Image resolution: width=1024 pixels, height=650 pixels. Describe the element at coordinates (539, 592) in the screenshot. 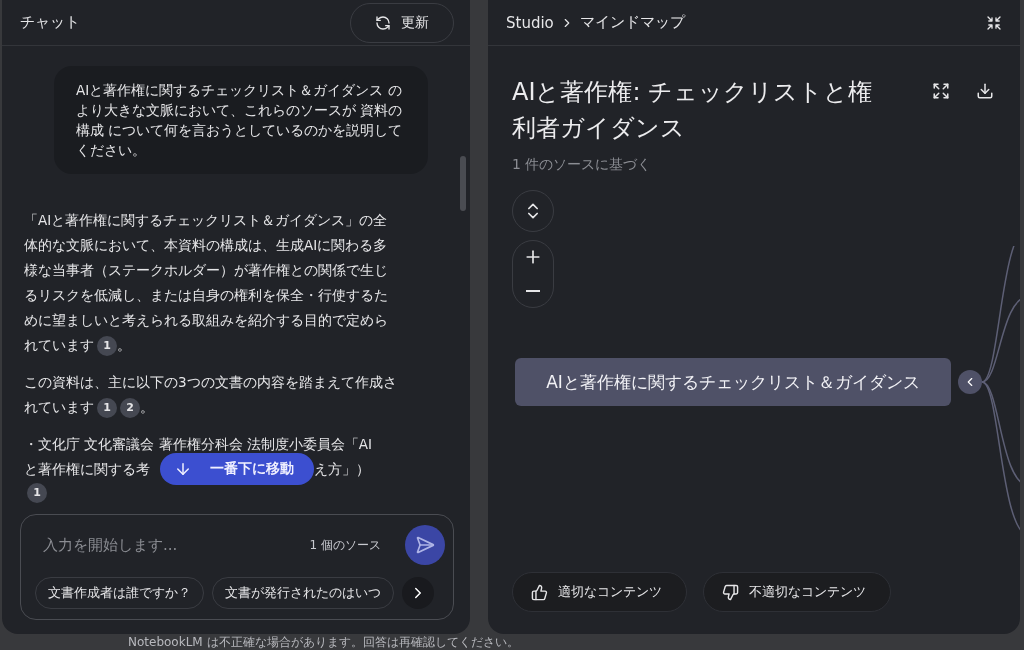

I see `thumbs-up-icon` at that location.